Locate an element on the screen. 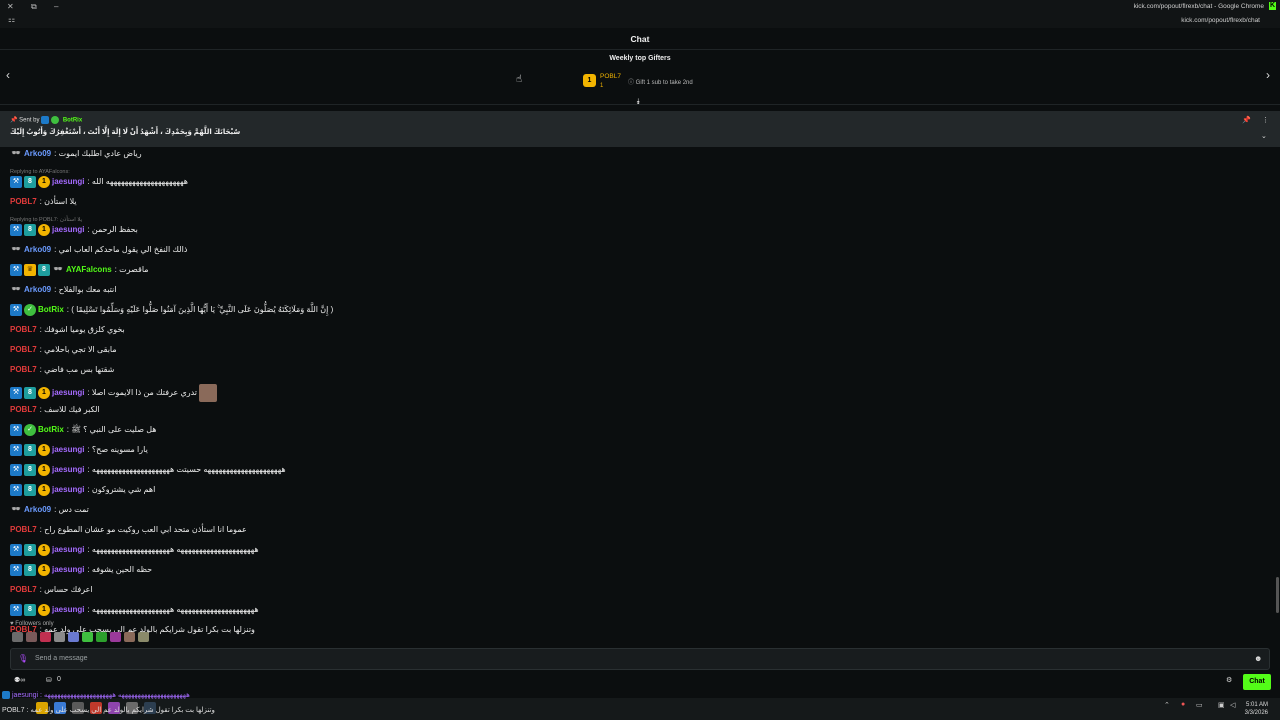  message-text: ذالك النفخ الي يقول ماحدكم العاب امي is located at coordinates (123, 250).